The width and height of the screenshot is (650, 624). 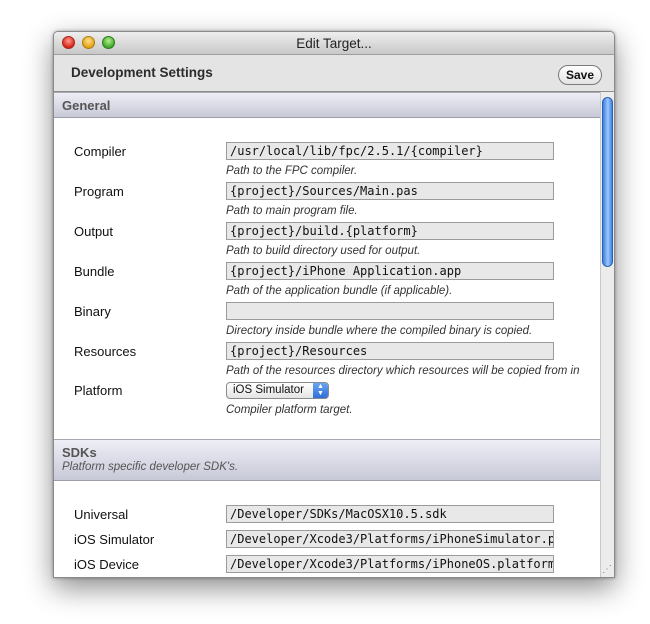 I want to click on bundle-field: {project}/iPhone Application.app, so click(x=390, y=271).